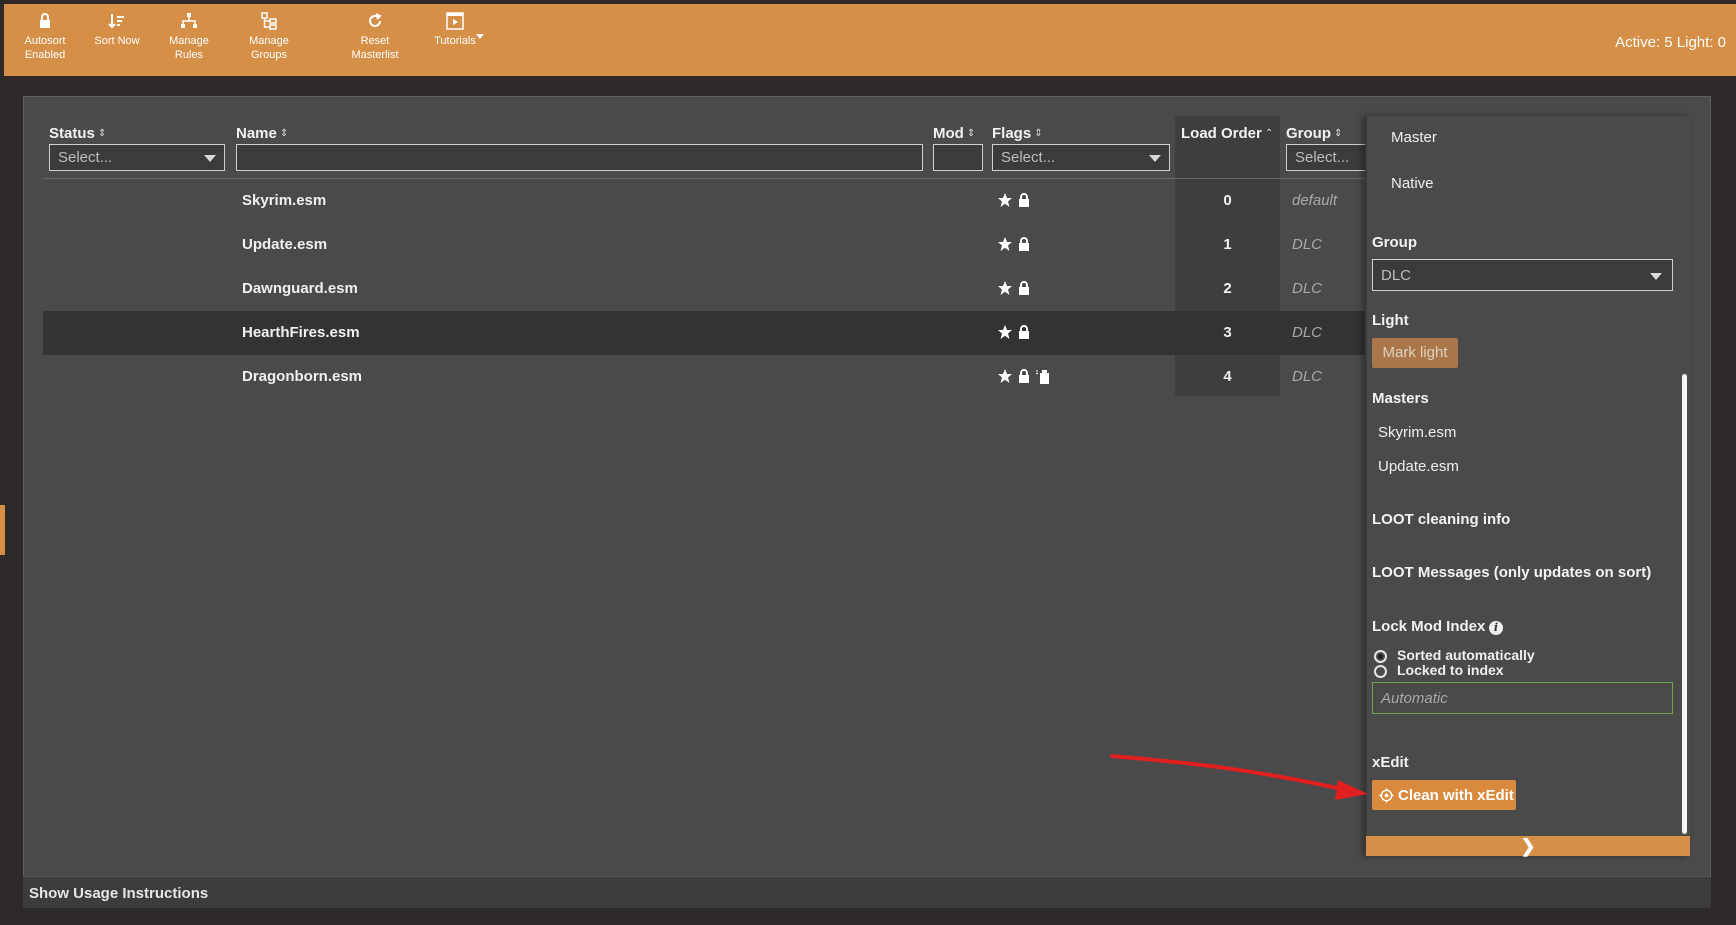  I want to click on sort-now-label: Sort Now, so click(117, 41).